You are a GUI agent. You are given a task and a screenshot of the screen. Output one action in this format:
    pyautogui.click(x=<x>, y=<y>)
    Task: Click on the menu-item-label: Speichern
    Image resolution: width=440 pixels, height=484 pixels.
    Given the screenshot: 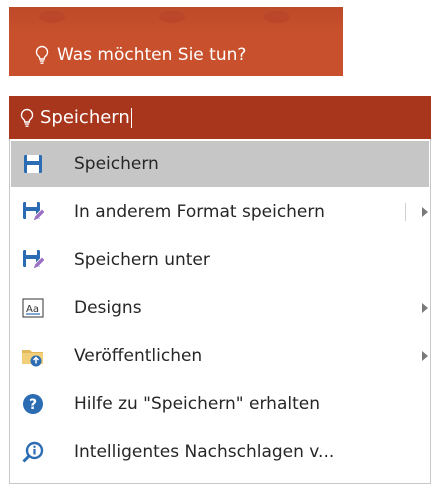 What is the action you would take?
    pyautogui.click(x=116, y=164)
    